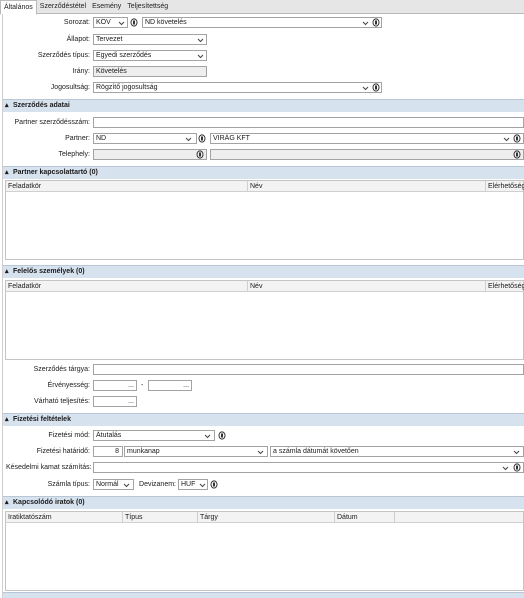 This screenshot has height=598, width=524. What do you see at coordinates (63, 7) in the screenshot?
I see `tab-szerzodestetel: Szerződéstétel` at bounding box center [63, 7].